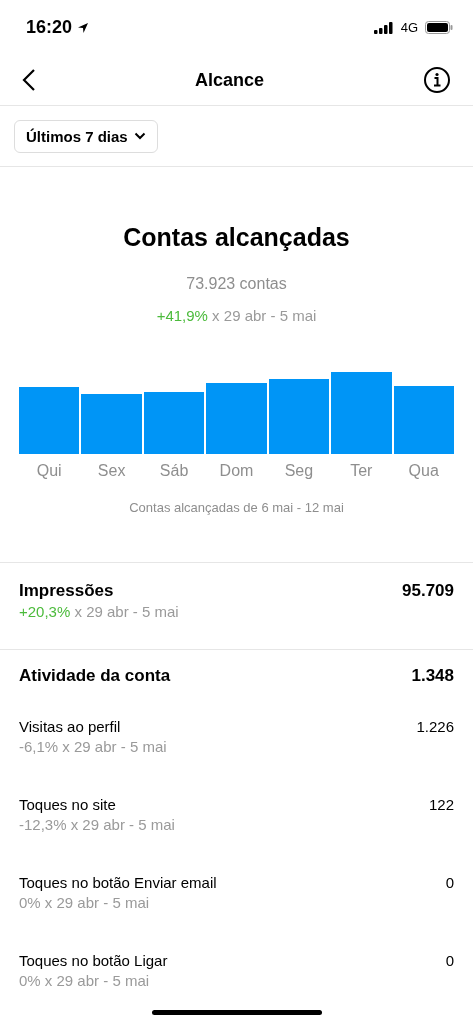 The image size is (473, 1024). What do you see at coordinates (441, 804) in the screenshot?
I see `metric-value: 122` at bounding box center [441, 804].